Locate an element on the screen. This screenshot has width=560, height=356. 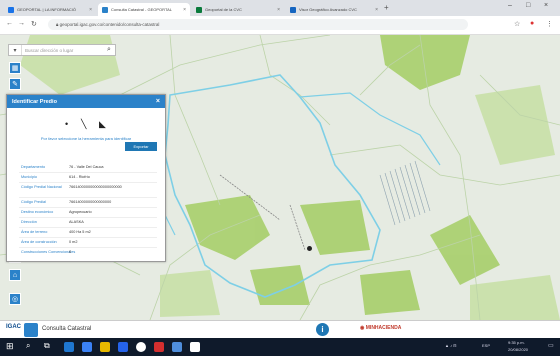
forward-icon: → is located at coordinates (21, 23).